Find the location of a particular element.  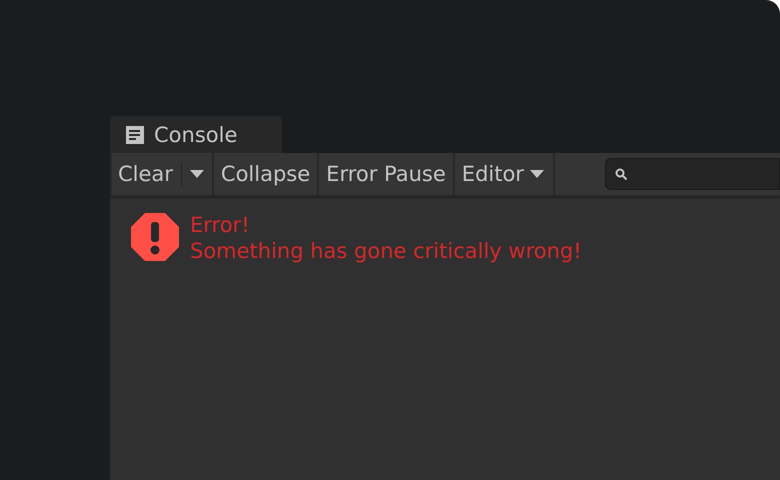

search-icon is located at coordinates (621, 174).